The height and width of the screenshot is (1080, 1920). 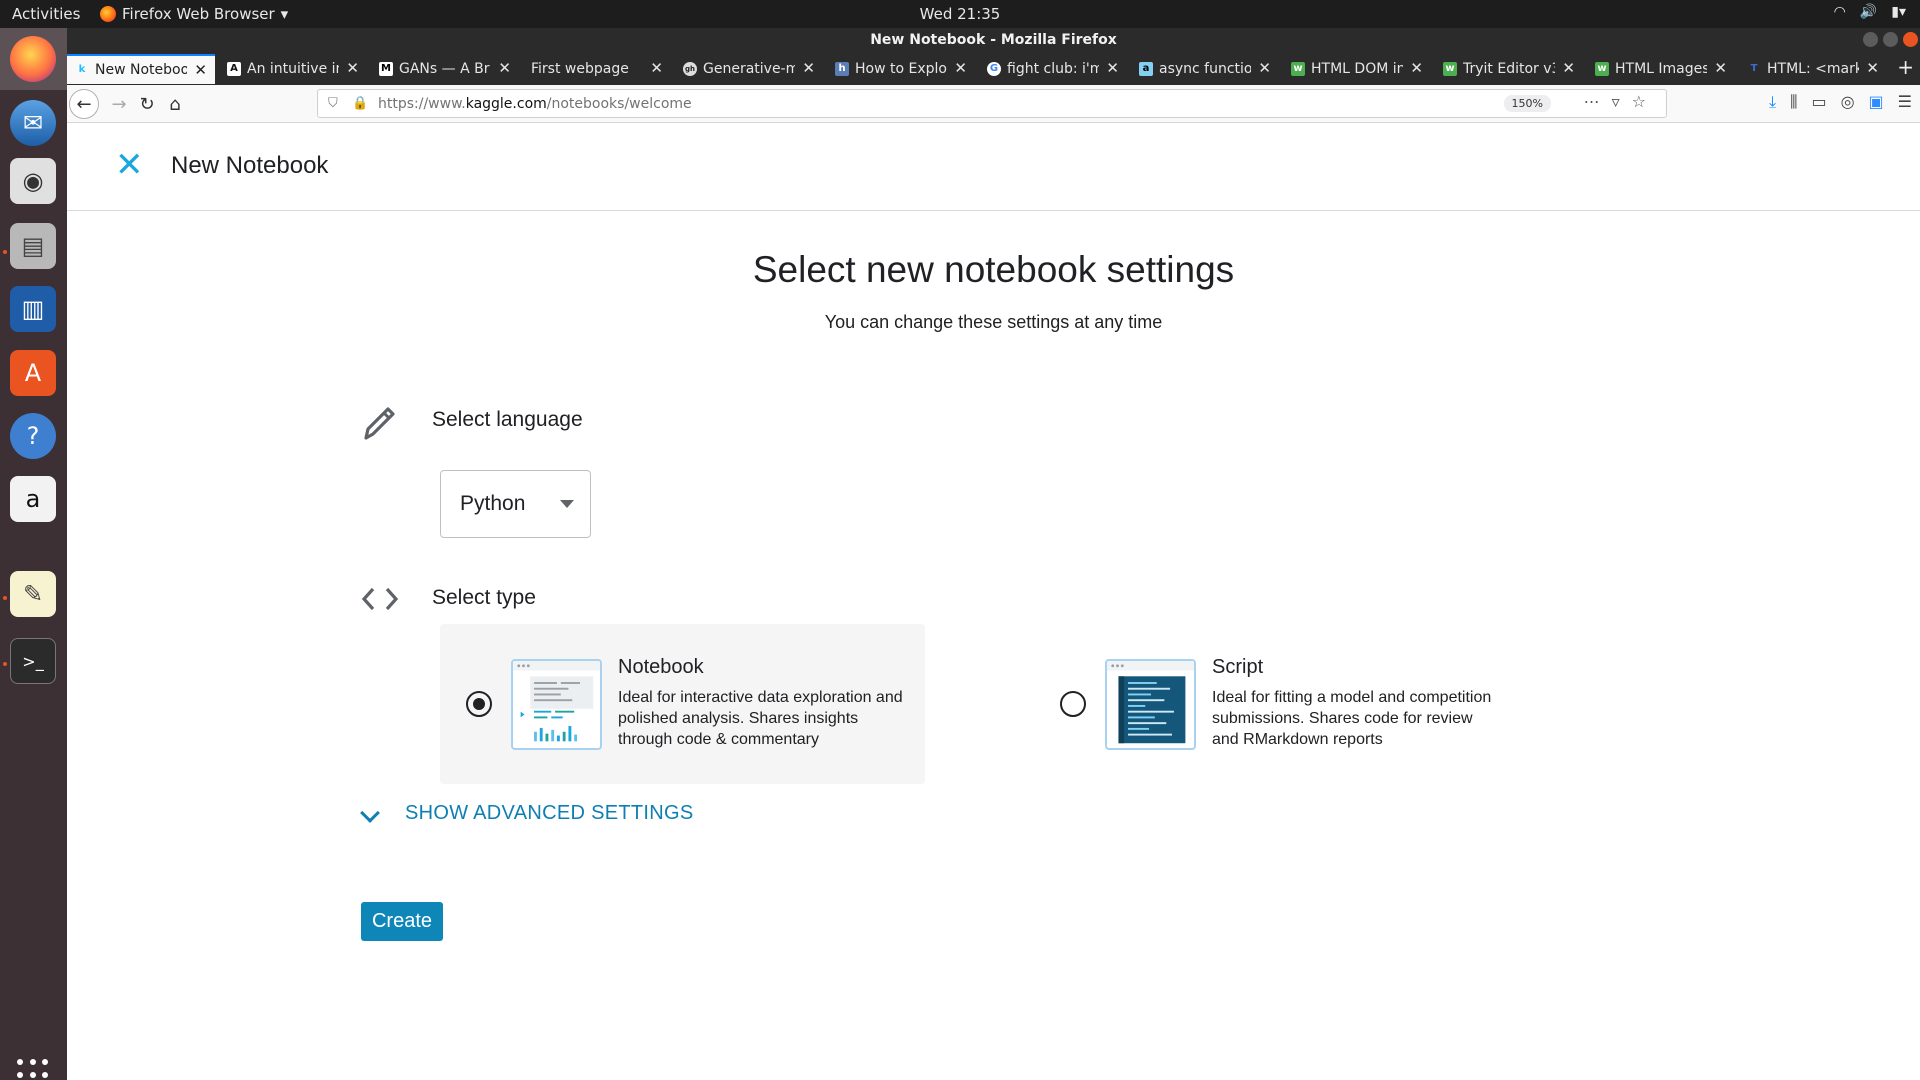 I want to click on zoom-indicator: 150%, so click(x=1527, y=103).